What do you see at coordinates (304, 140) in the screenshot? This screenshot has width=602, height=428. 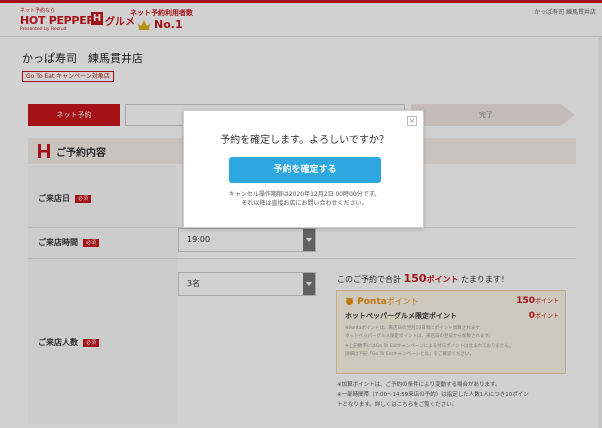 I see `confirm-question: 予約を確定します。よろしいですか？` at bounding box center [304, 140].